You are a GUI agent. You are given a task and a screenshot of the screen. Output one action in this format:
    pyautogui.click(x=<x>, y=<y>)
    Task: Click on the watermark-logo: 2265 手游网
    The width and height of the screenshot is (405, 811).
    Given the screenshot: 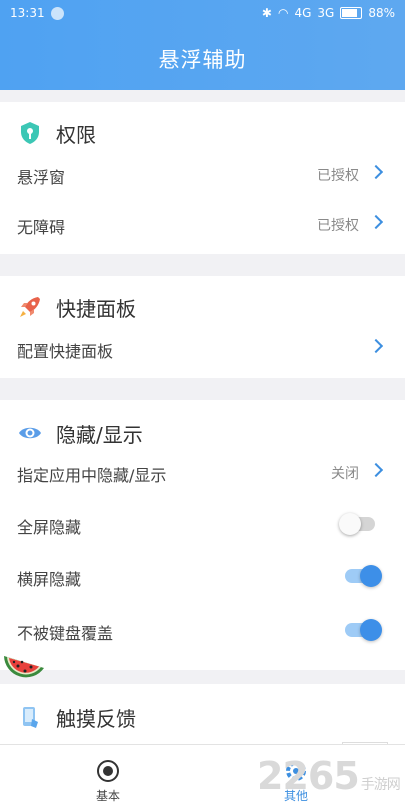 What is the action you would take?
    pyautogui.click(x=329, y=776)
    